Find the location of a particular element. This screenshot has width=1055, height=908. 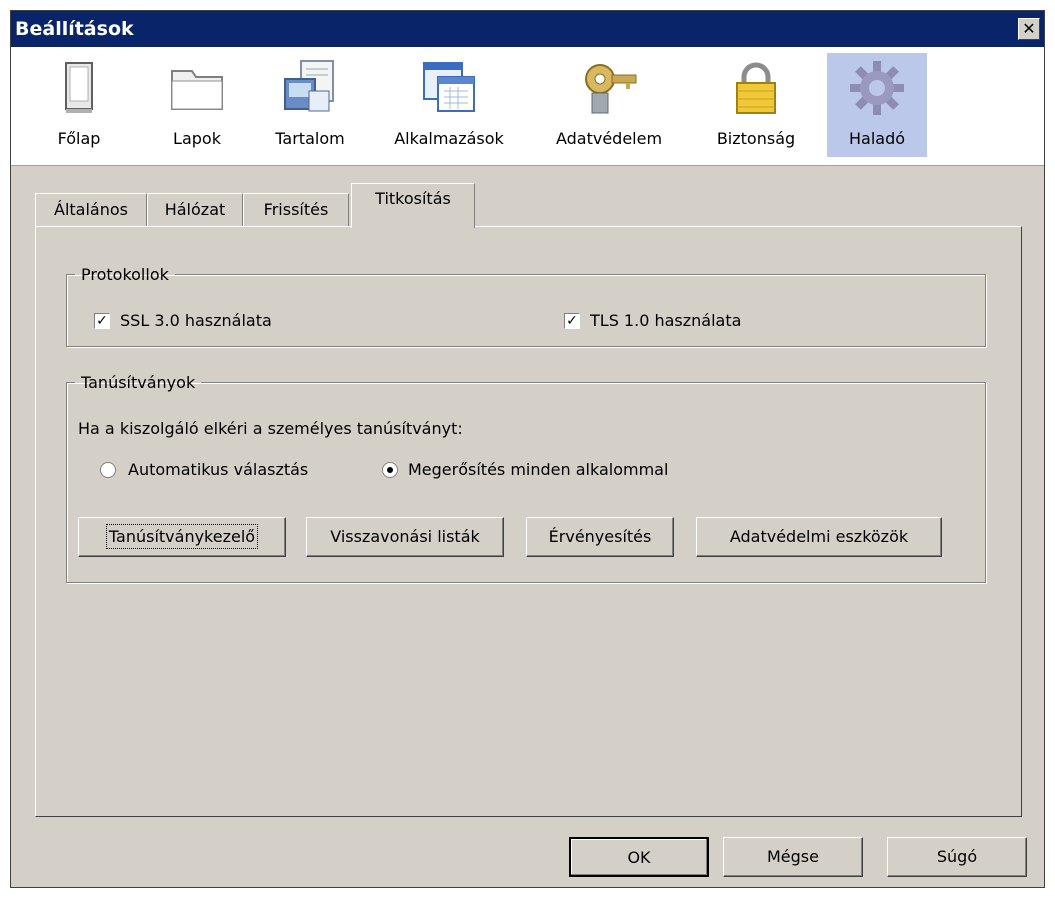

protocols-group: Protokollok is located at coordinates (526, 306).